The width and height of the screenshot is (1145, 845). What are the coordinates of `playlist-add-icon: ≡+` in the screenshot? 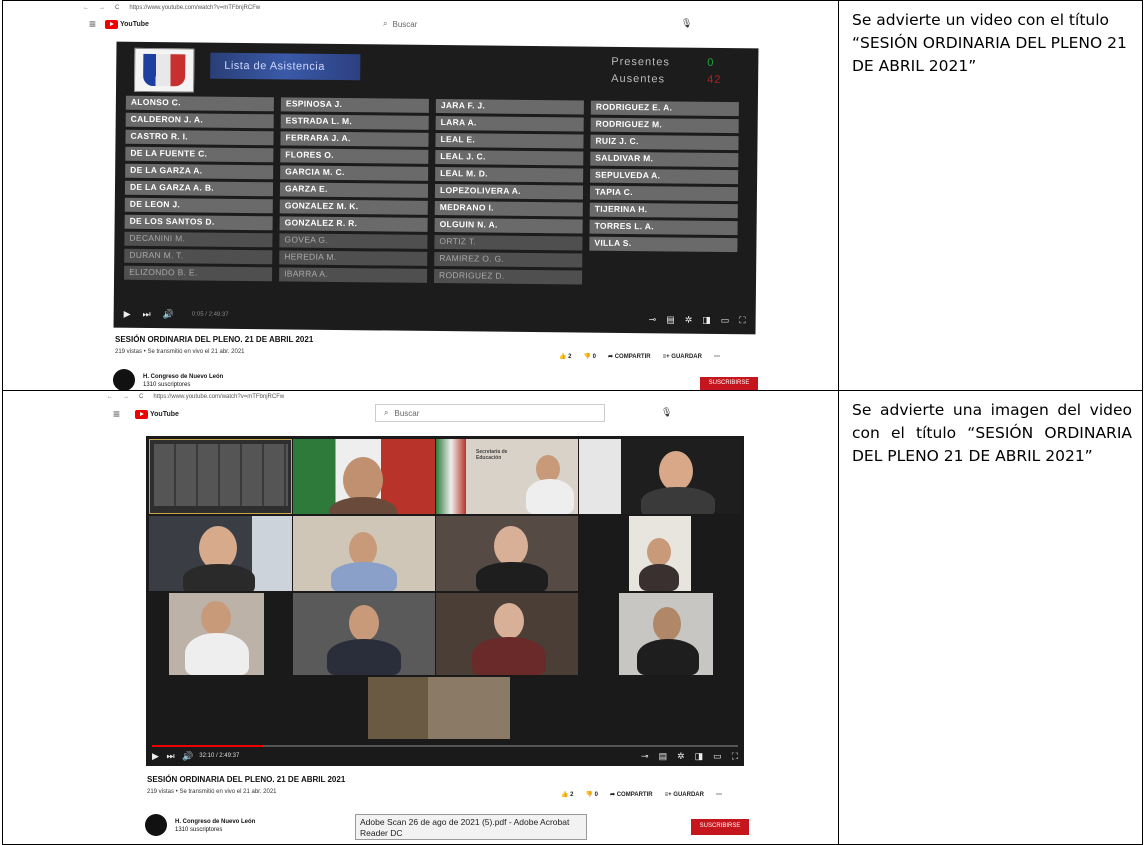 It's located at (668, 794).